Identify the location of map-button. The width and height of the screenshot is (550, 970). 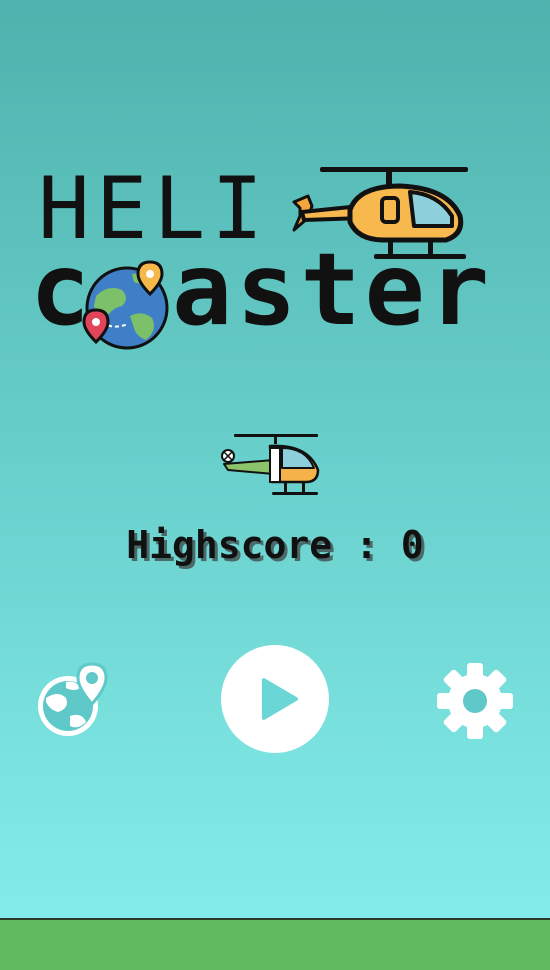
(74, 700).